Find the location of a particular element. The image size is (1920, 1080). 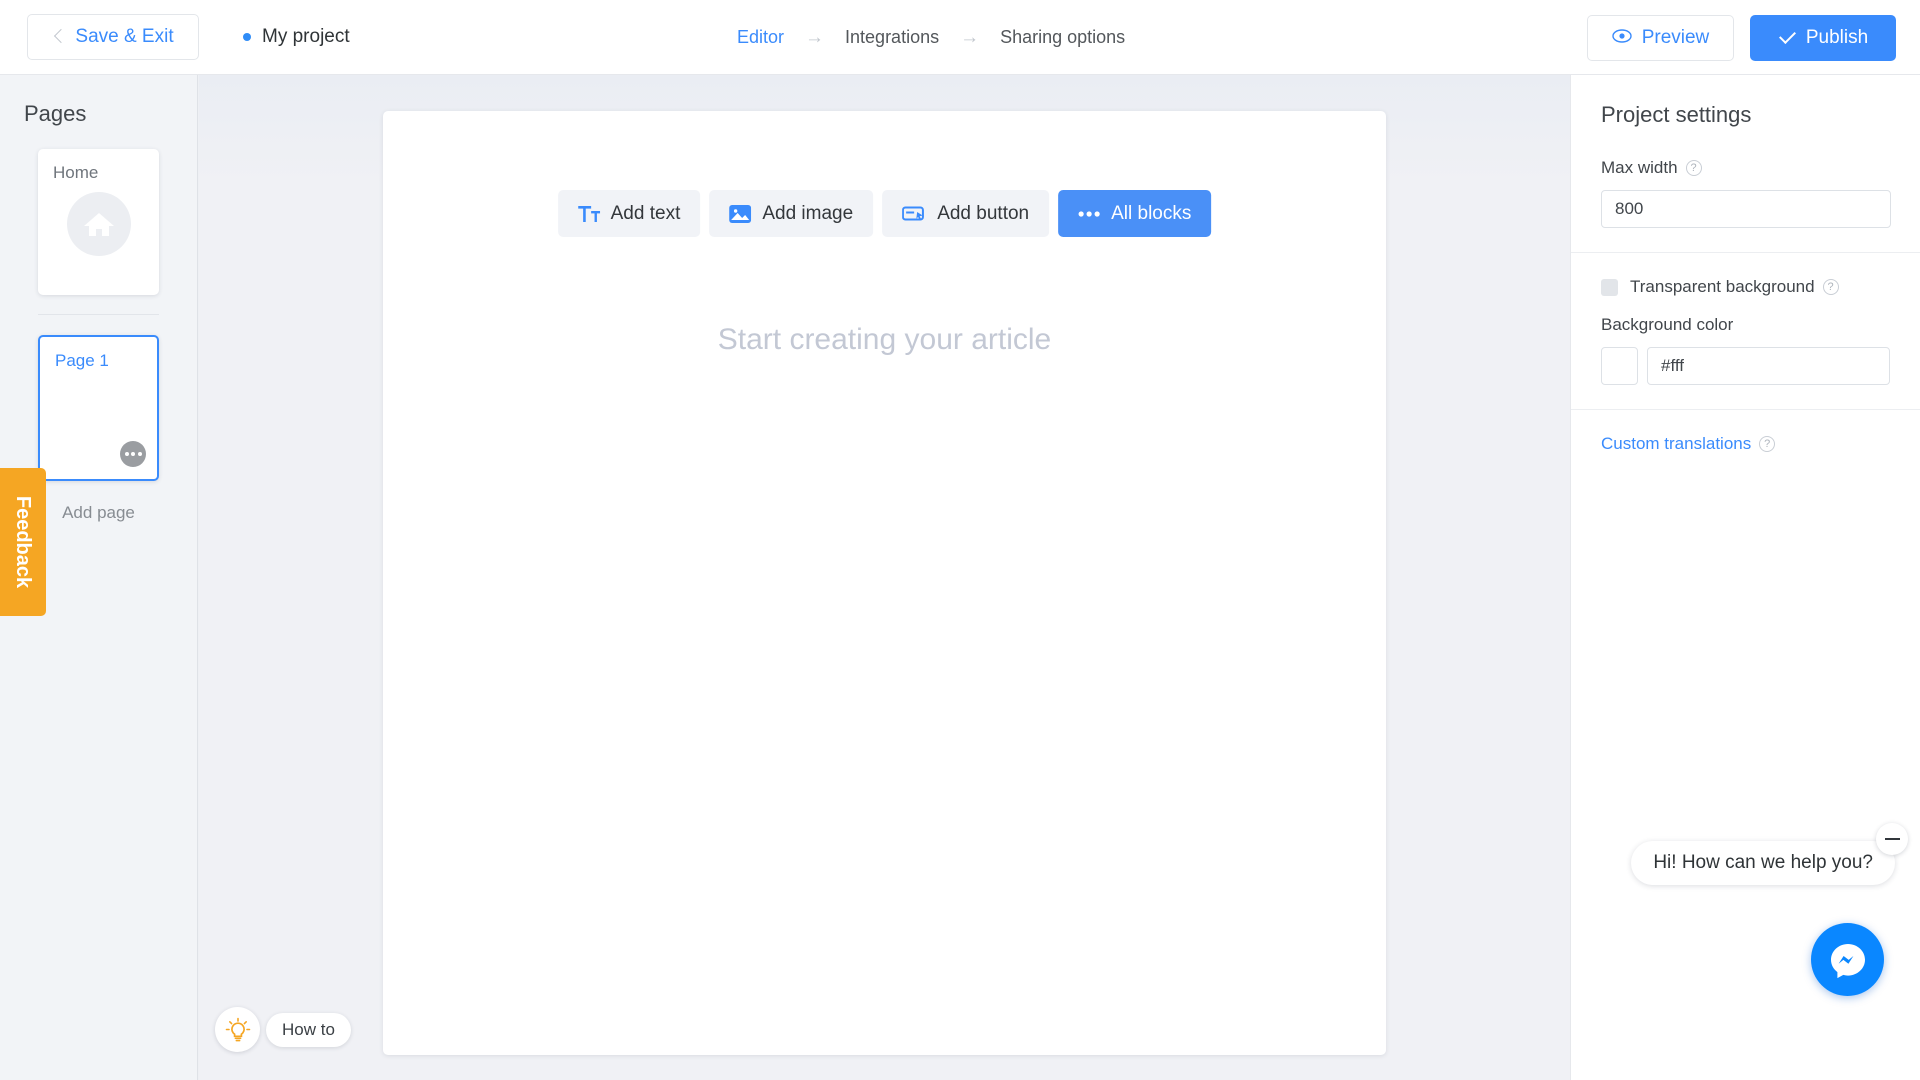

text-icon is located at coordinates (588, 214).